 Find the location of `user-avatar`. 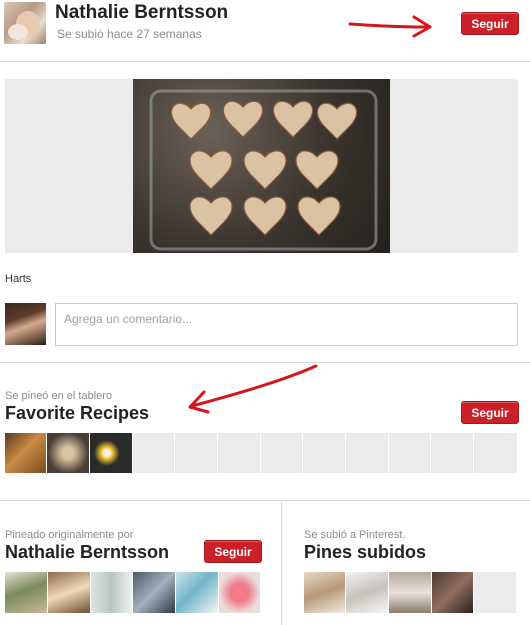

user-avatar is located at coordinates (25, 324).